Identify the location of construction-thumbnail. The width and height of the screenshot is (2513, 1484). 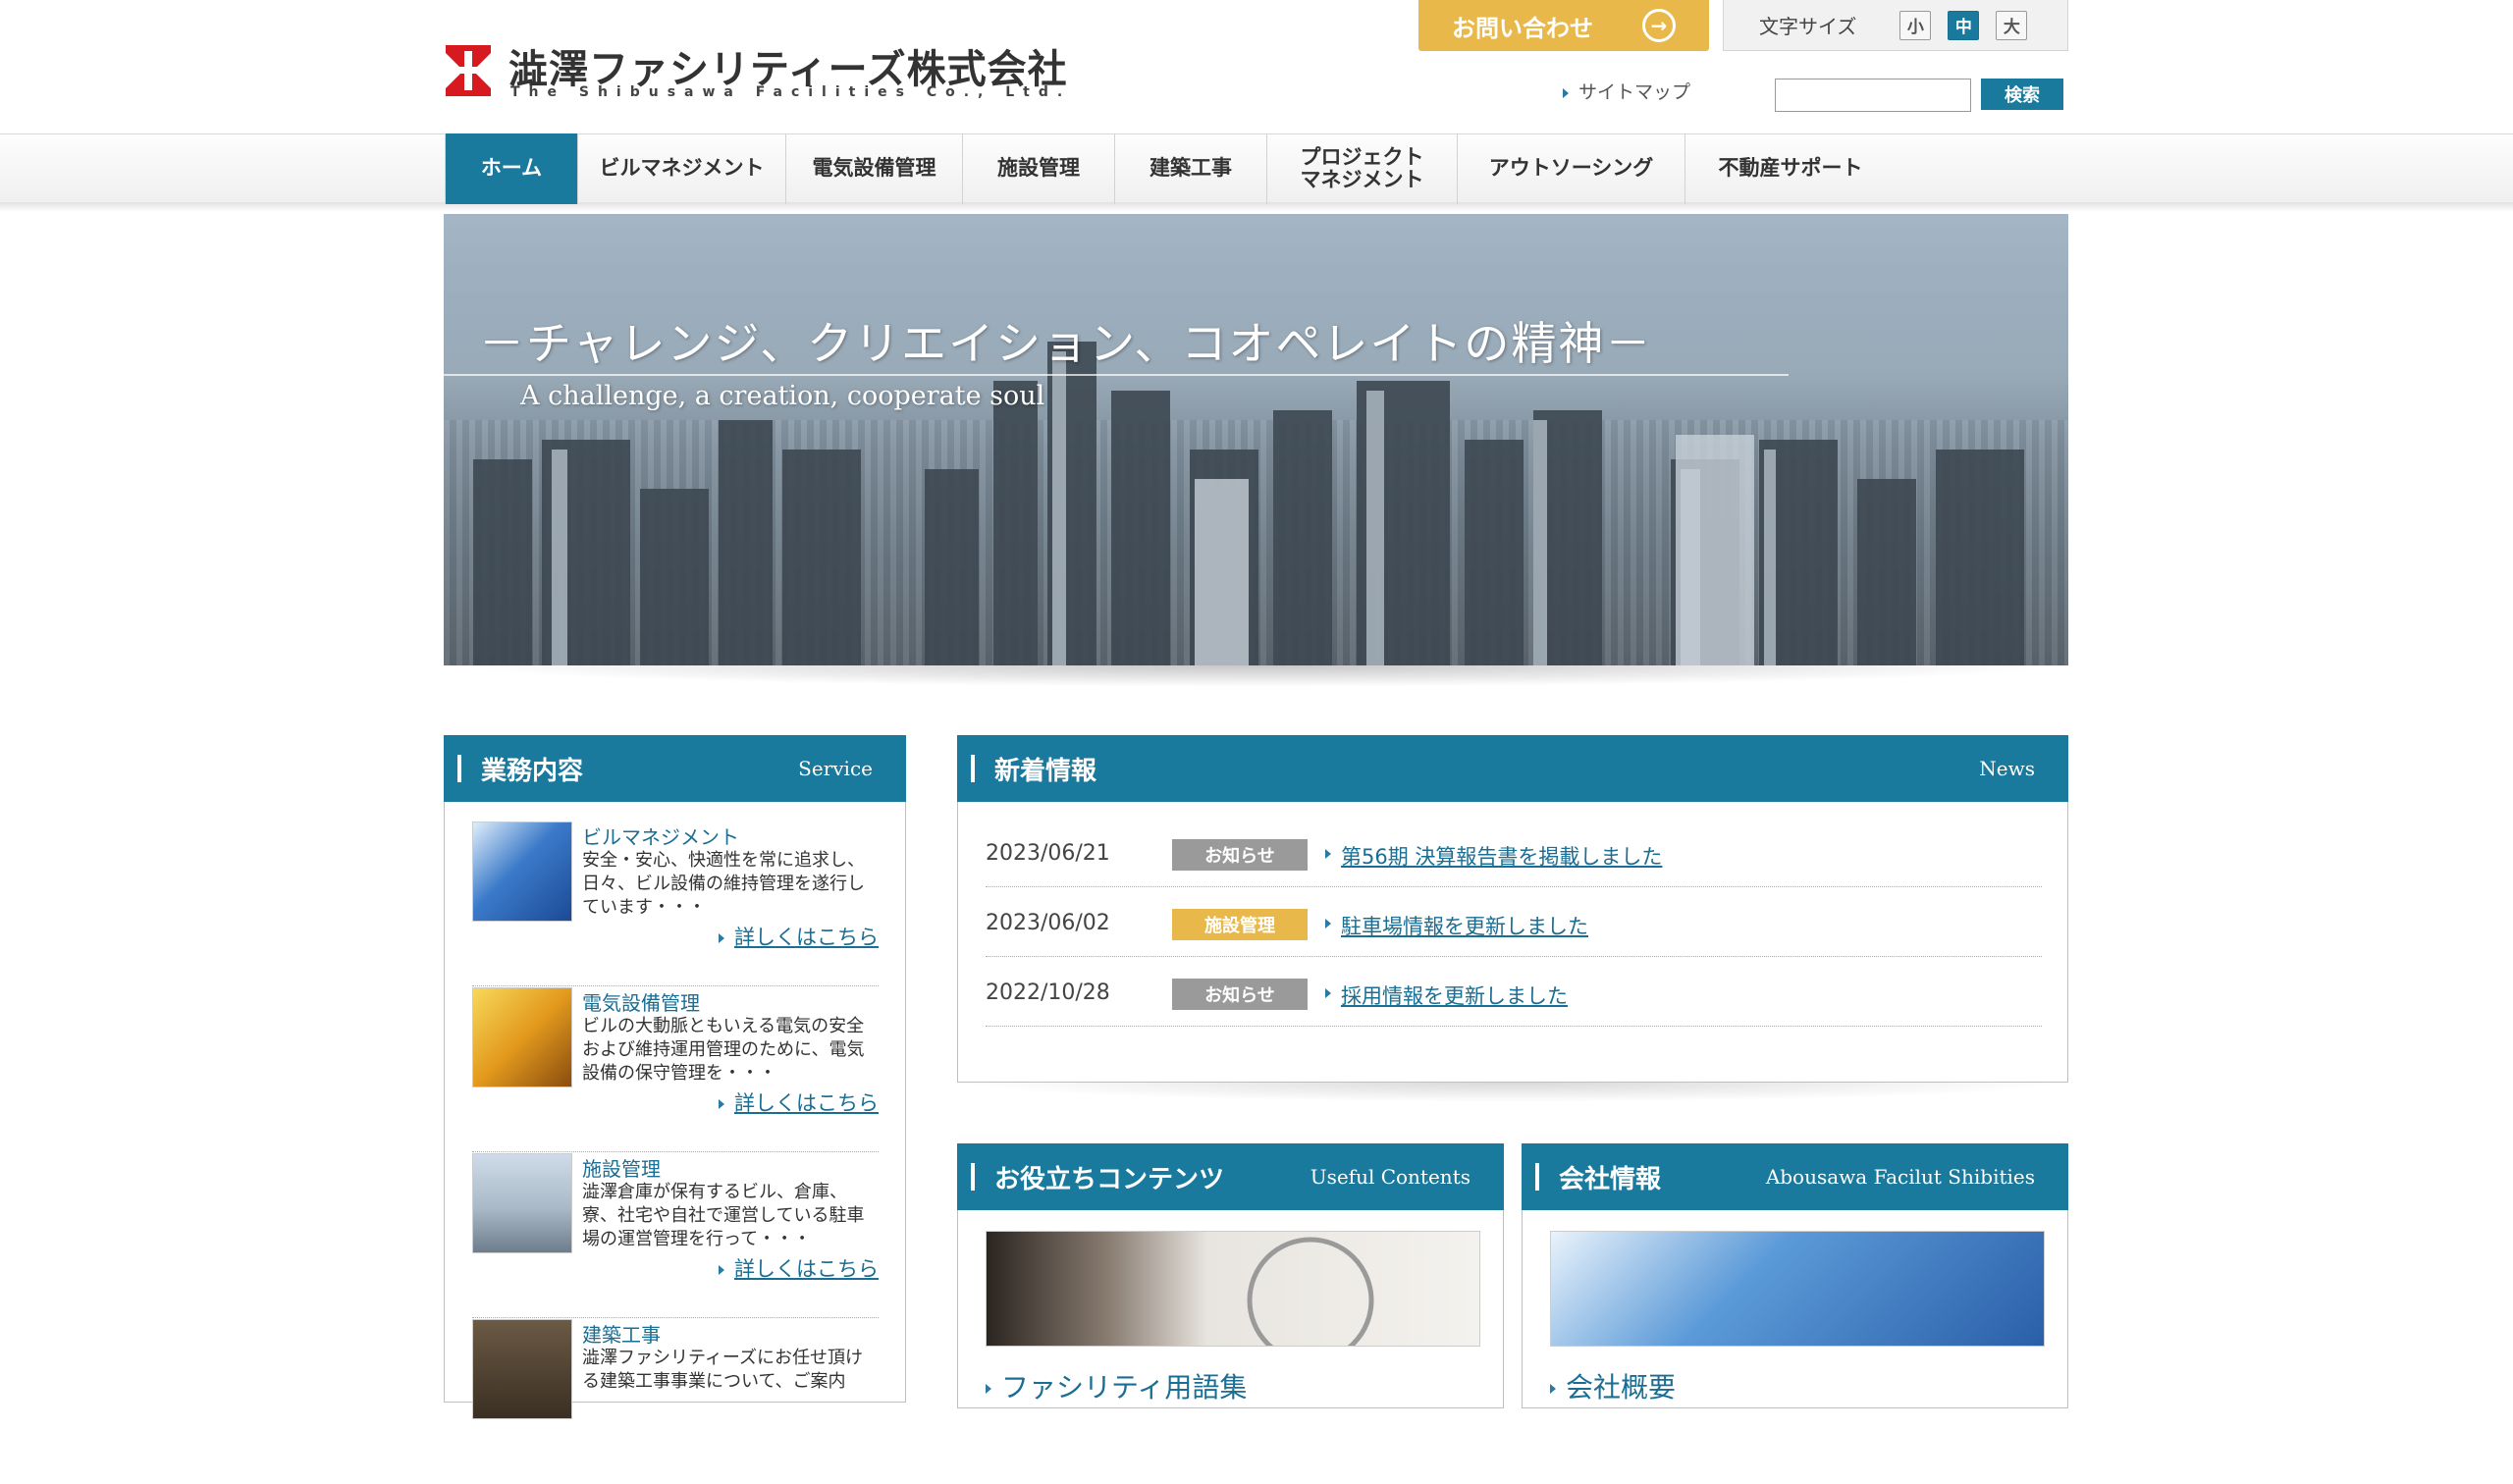
(522, 1369).